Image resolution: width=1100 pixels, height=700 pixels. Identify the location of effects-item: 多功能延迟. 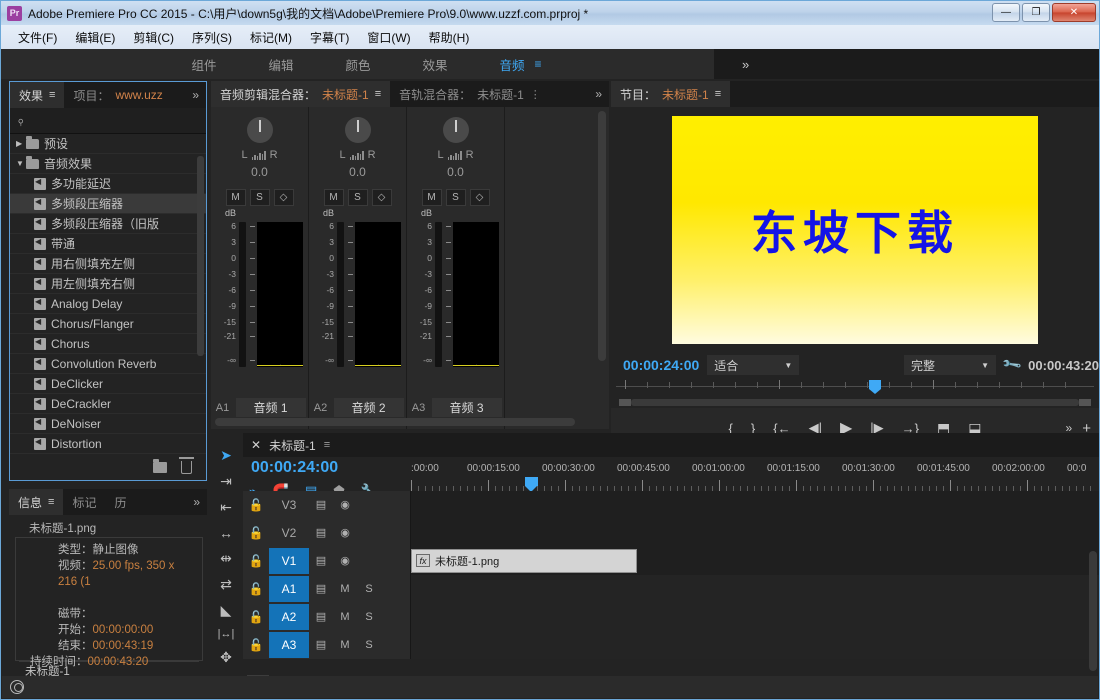
(108, 184).